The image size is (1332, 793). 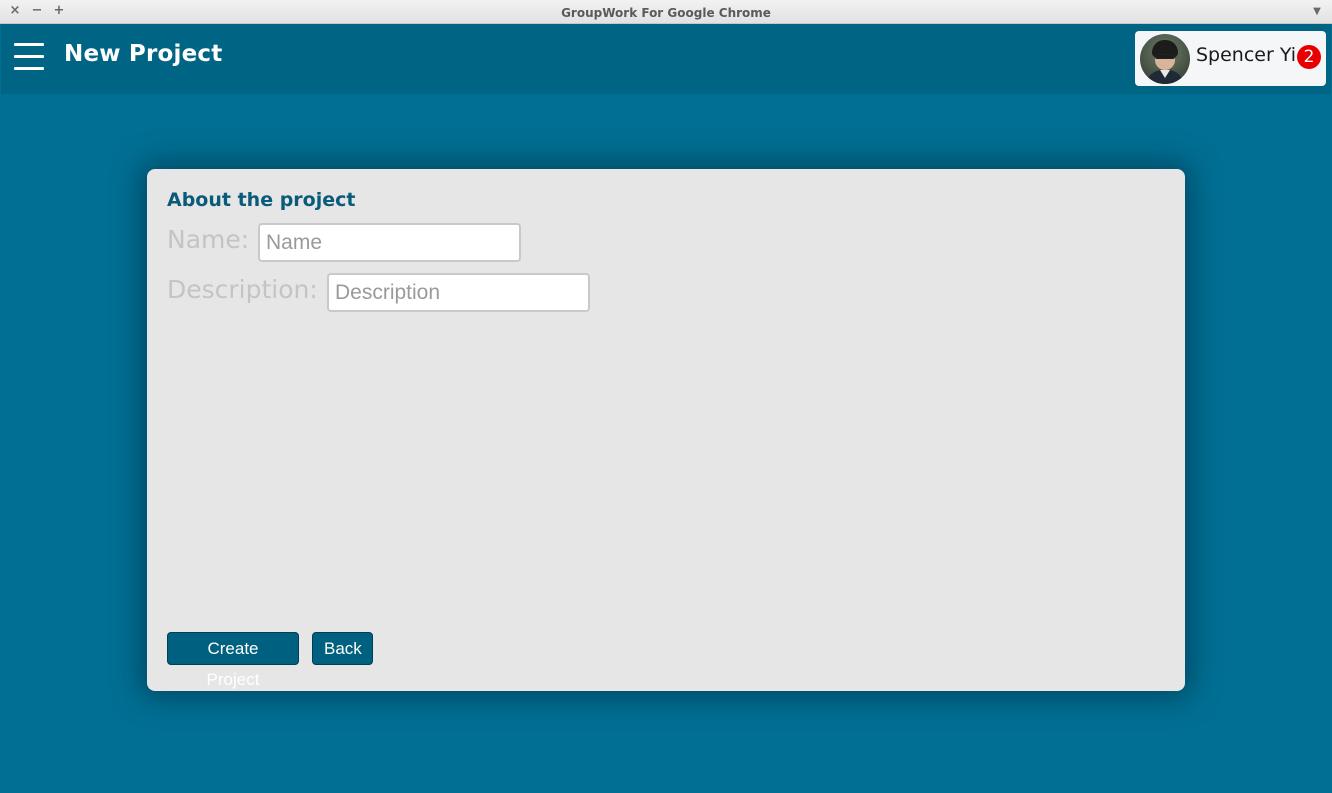 What do you see at coordinates (208, 239) in the screenshot?
I see `name-label: Name:` at bounding box center [208, 239].